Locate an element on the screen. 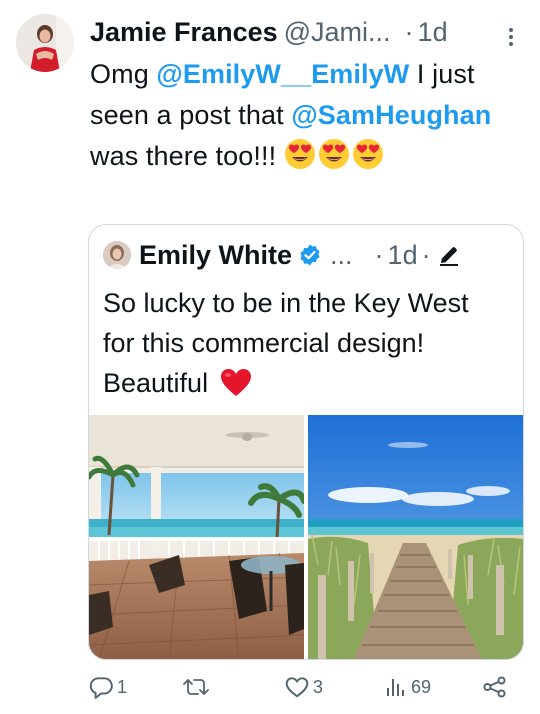 This screenshot has height=714, width=540. mention-link: @EmilyW__EmilyW is located at coordinates (282, 74).